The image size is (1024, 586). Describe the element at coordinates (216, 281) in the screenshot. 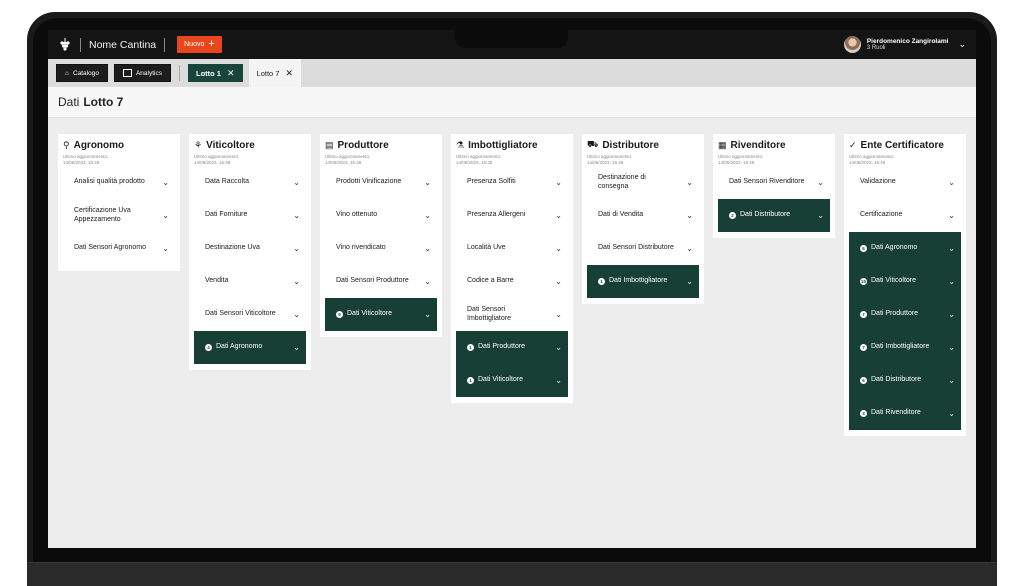

I see `item-label-wrap: Vendita` at that location.